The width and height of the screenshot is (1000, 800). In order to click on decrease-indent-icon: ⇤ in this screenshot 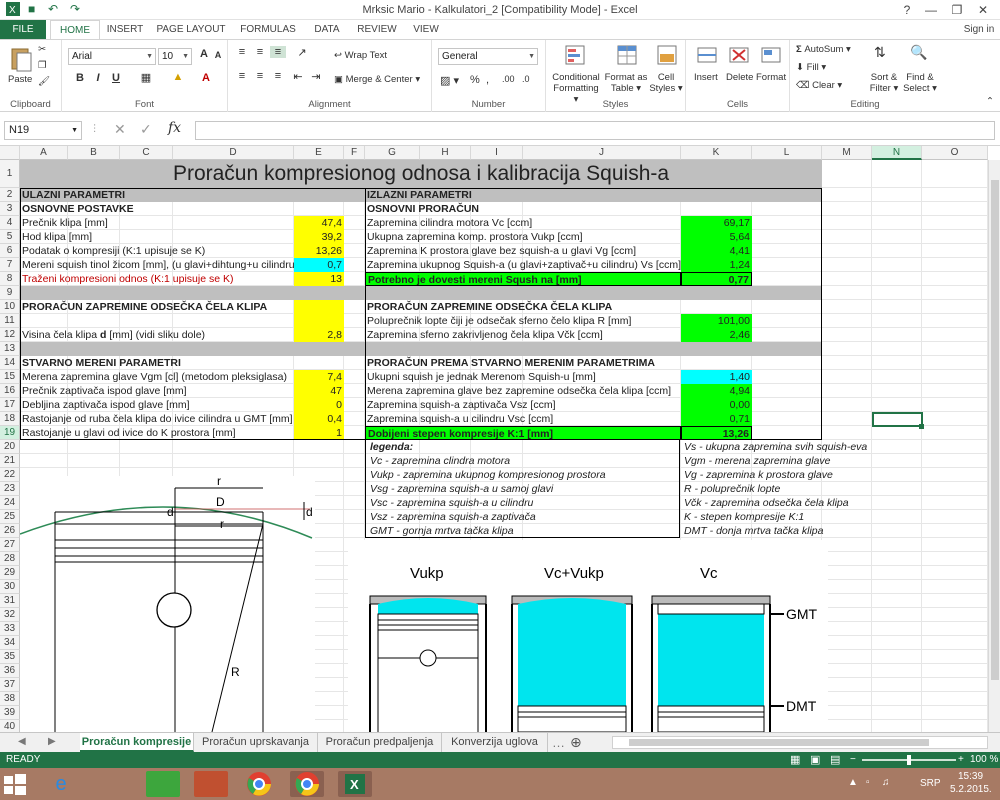, I will do `click(298, 76)`.